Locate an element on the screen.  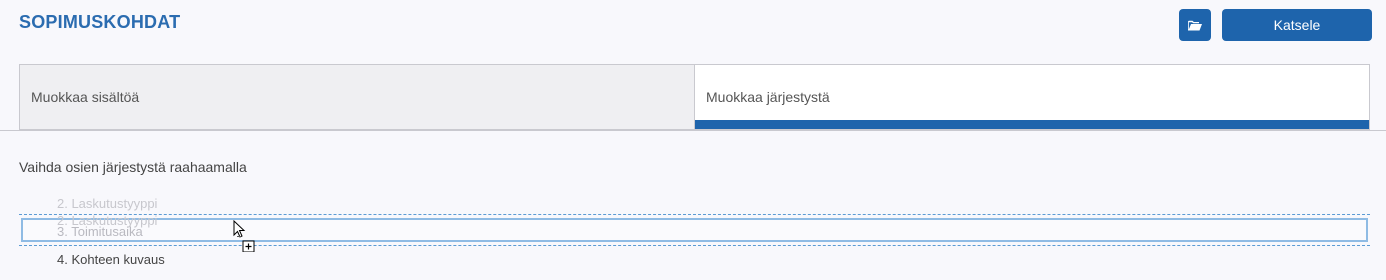
tab-edit-content: Muokkaa sisältöä is located at coordinates (357, 97).